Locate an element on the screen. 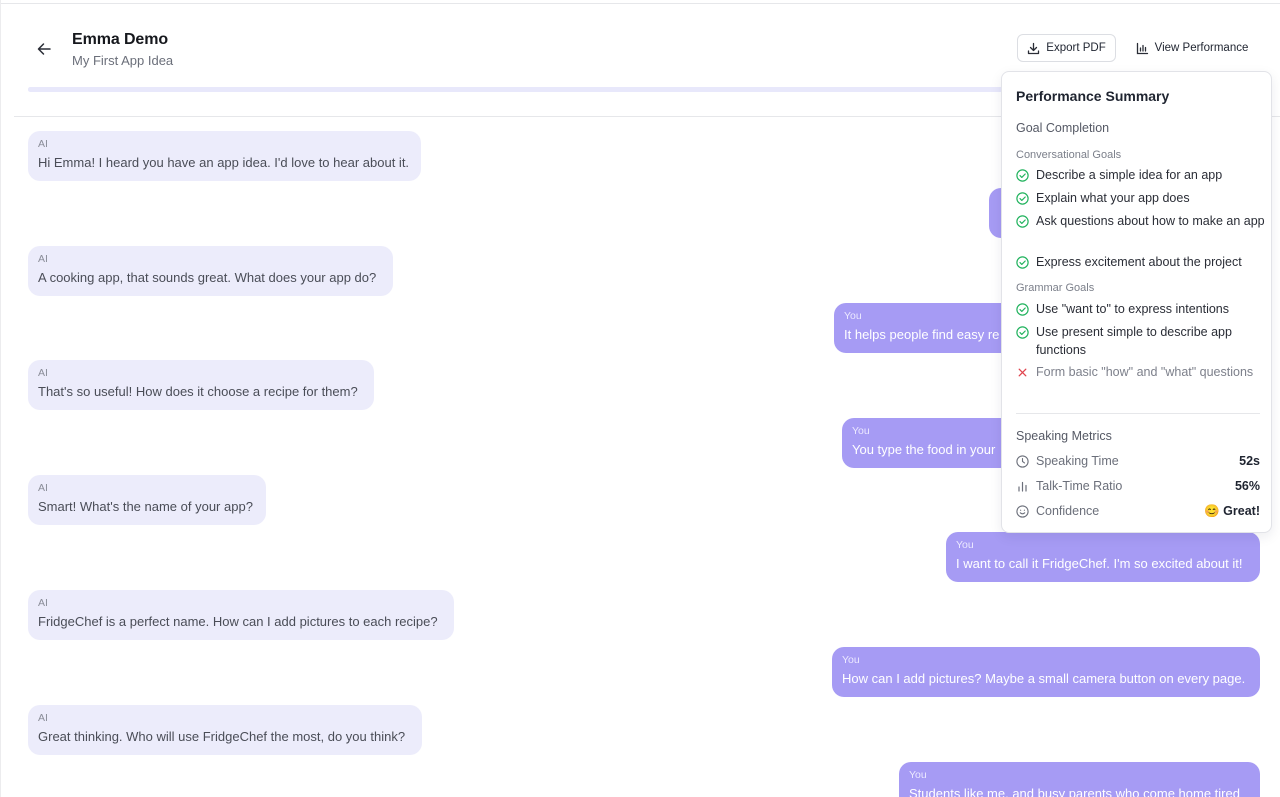 The width and height of the screenshot is (1280, 797). goal-completion-heading: Goal Completion is located at coordinates (1063, 128).